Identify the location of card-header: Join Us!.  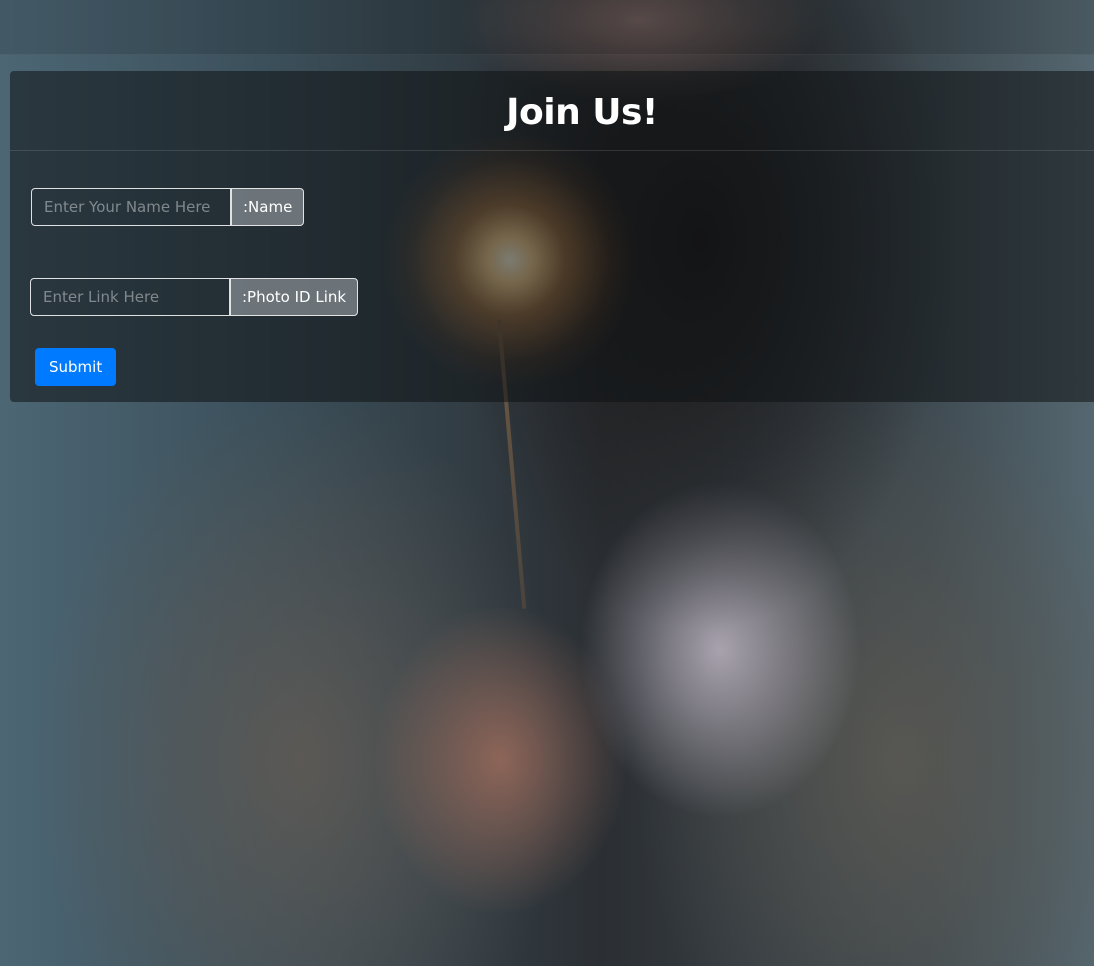
(552, 111).